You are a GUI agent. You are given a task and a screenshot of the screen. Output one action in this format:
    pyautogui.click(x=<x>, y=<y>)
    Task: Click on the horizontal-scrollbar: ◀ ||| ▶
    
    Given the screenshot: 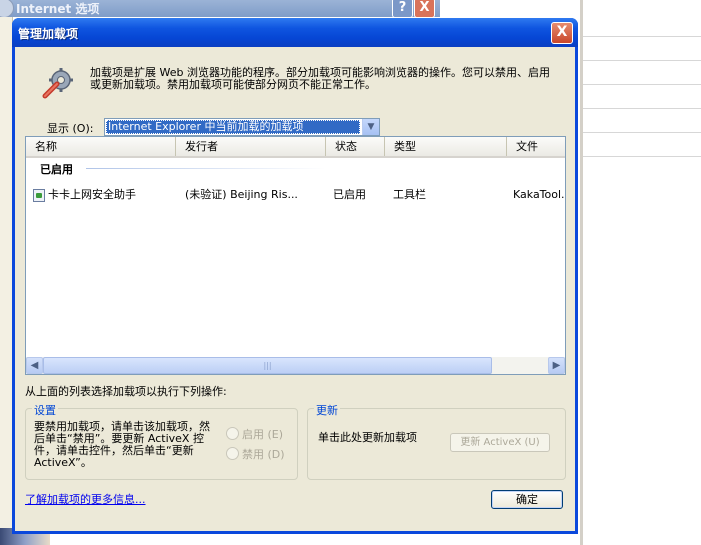 What is the action you would take?
    pyautogui.click(x=295, y=365)
    